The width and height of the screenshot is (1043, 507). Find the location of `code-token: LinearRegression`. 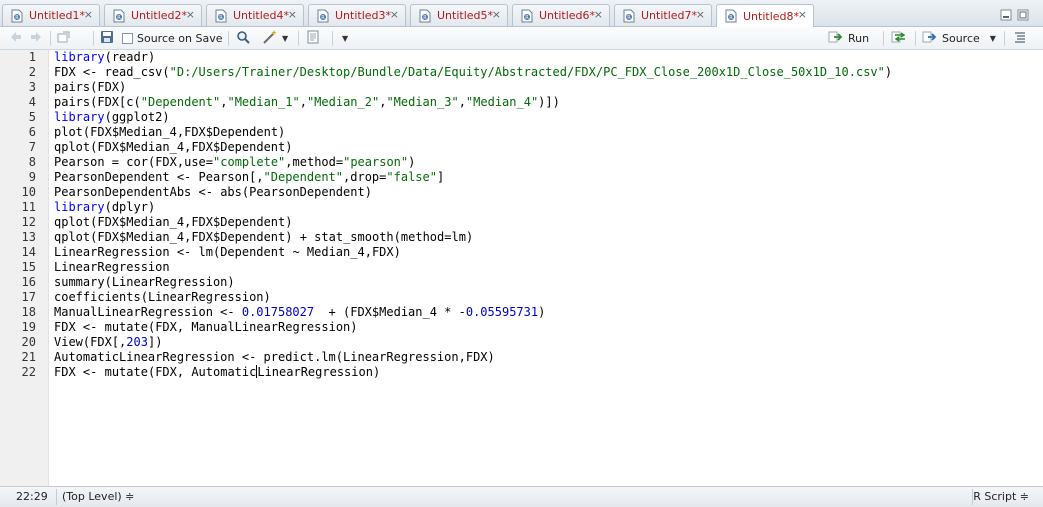

code-token: LinearRegression is located at coordinates (112, 267).